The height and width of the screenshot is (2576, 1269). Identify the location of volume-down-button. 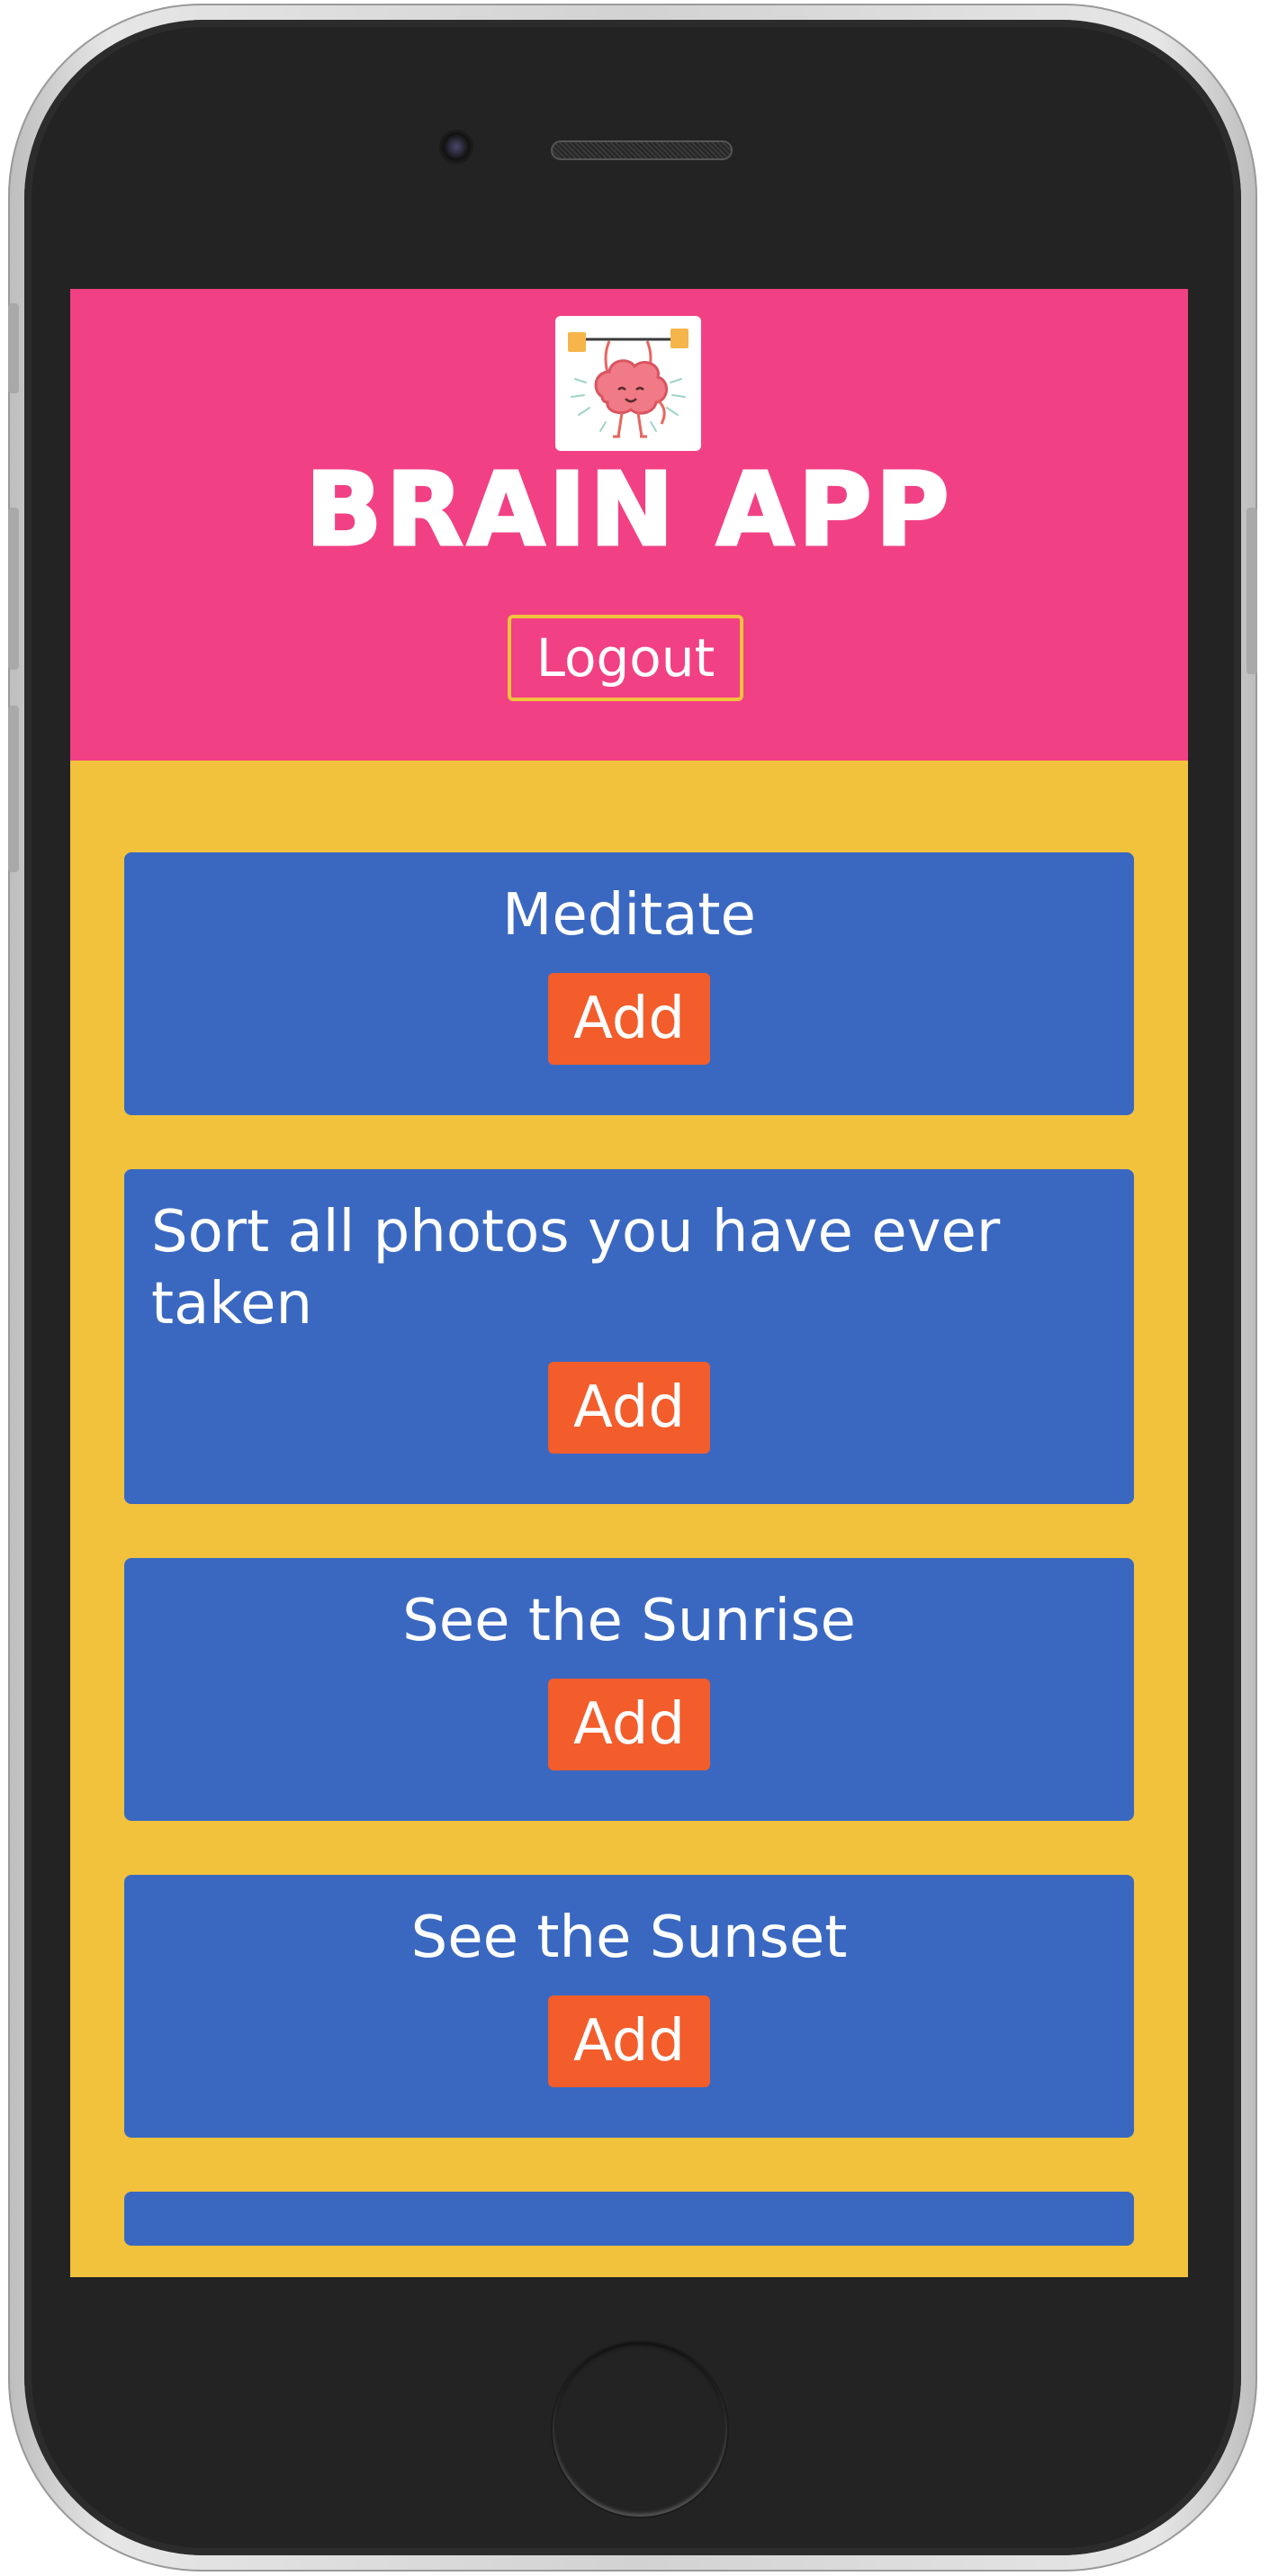
(13, 789).